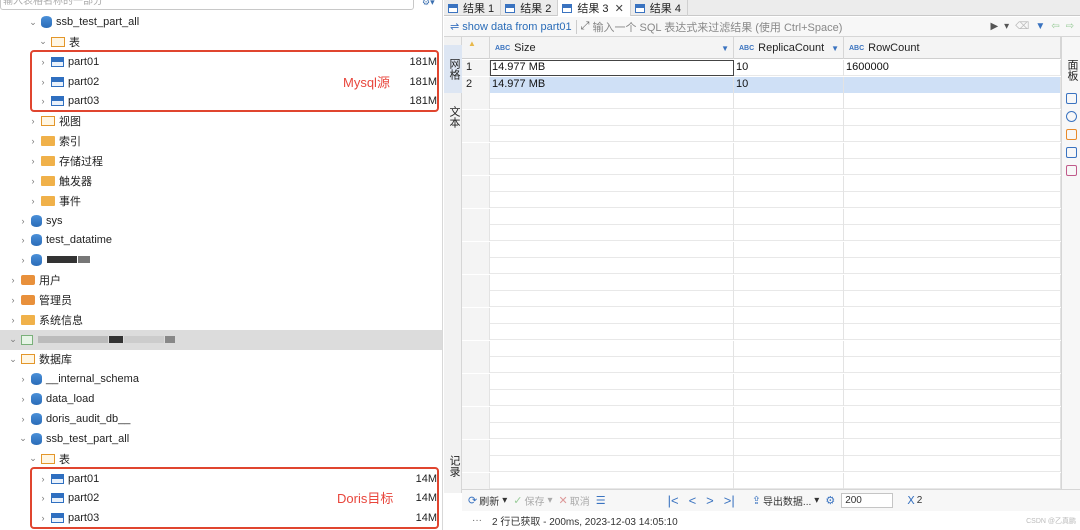 This screenshot has width=1080, height=530. I want to click on settings-button: ⚙, so click(831, 500).